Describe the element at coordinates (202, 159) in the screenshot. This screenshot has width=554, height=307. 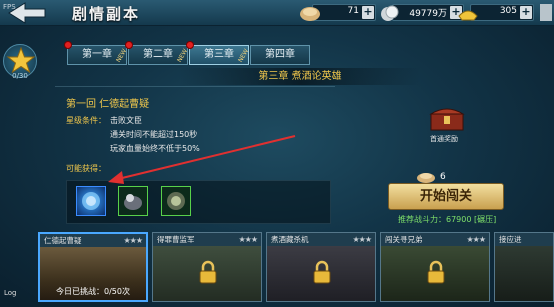
I see `annotation-arrow-icon` at that location.